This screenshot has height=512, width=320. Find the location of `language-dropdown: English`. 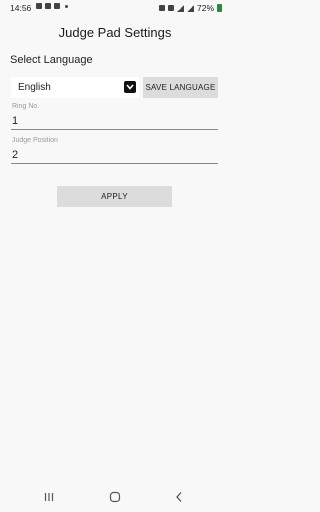

language-dropdown: English is located at coordinates (75, 87).